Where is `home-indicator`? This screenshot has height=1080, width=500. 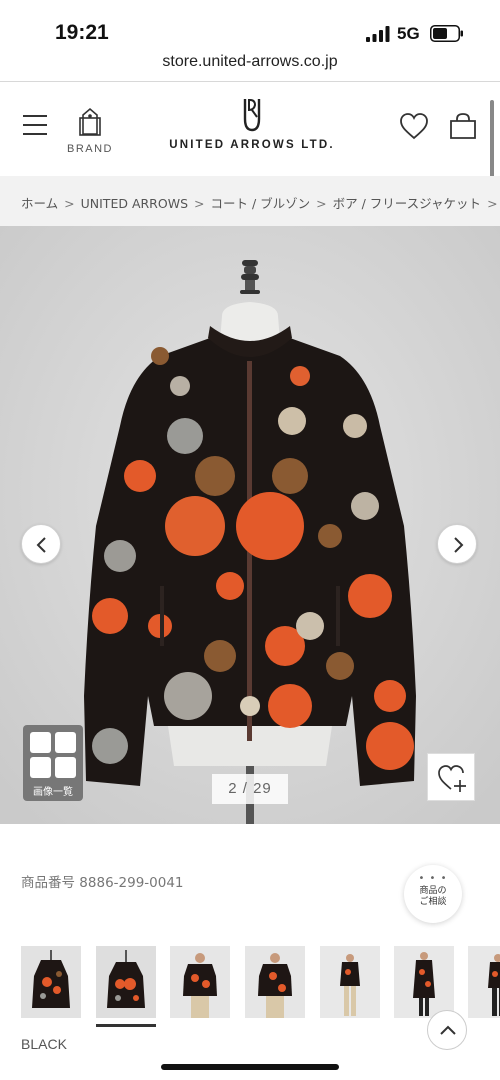 home-indicator is located at coordinates (250, 1067).